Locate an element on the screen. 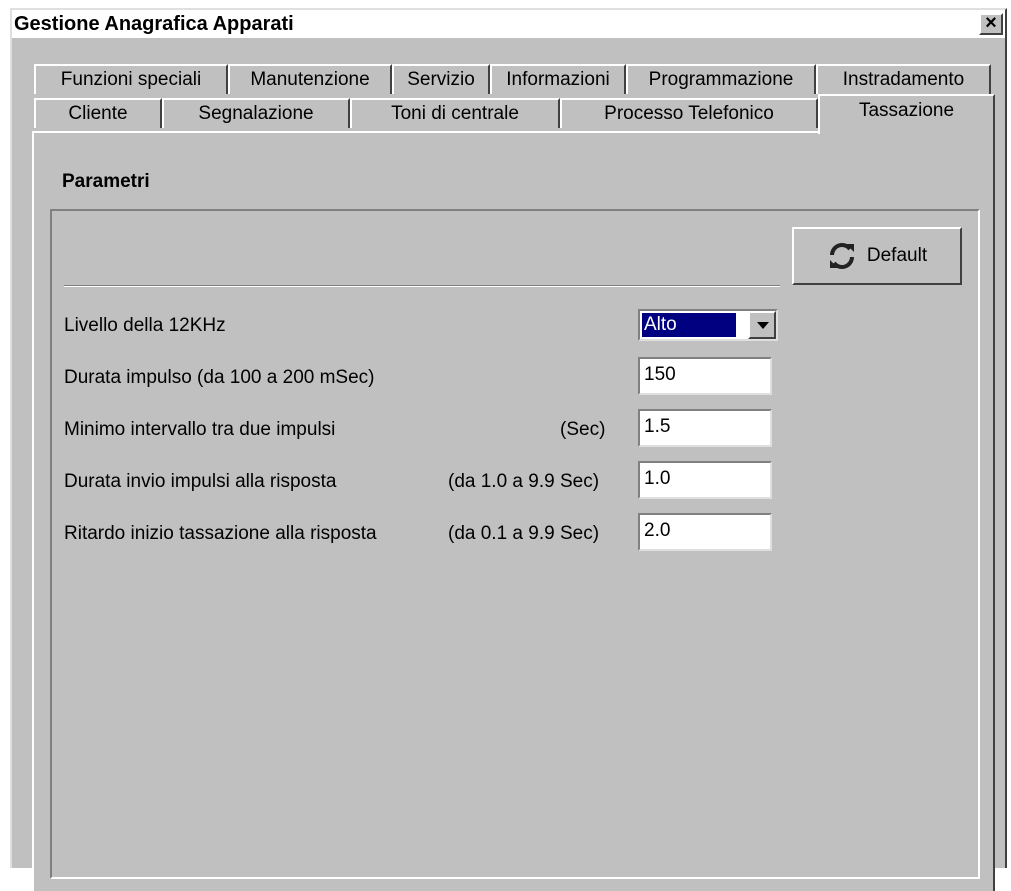  livello-select: Alto is located at coordinates (708, 325).